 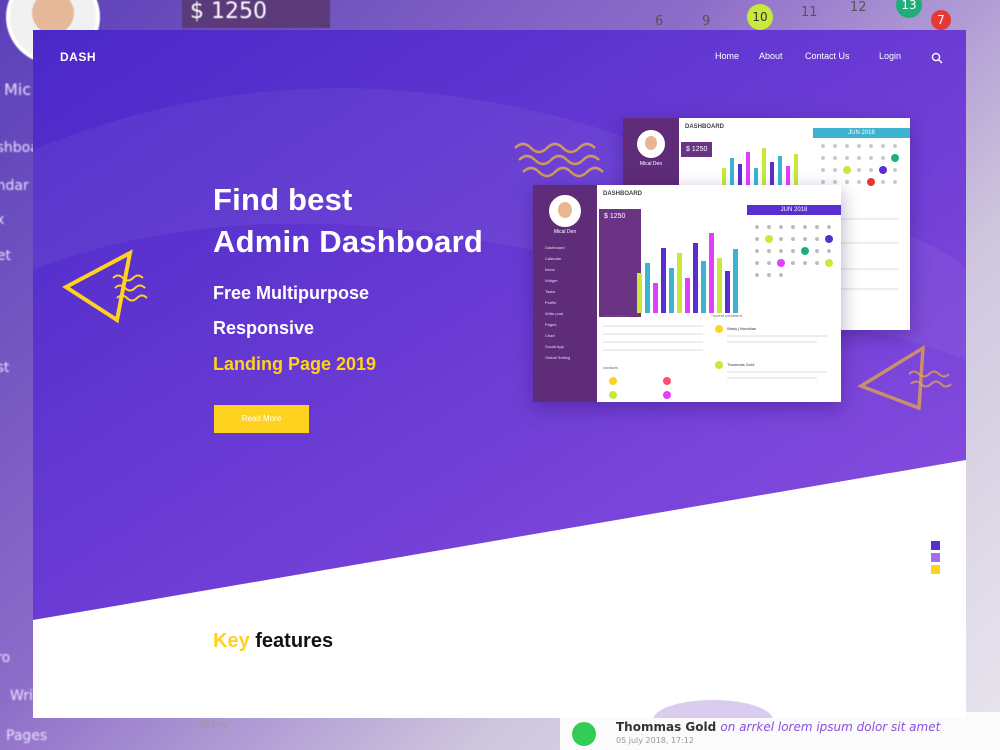 I want to click on mockup-menu-item: Global Setting, so click(x=558, y=357).